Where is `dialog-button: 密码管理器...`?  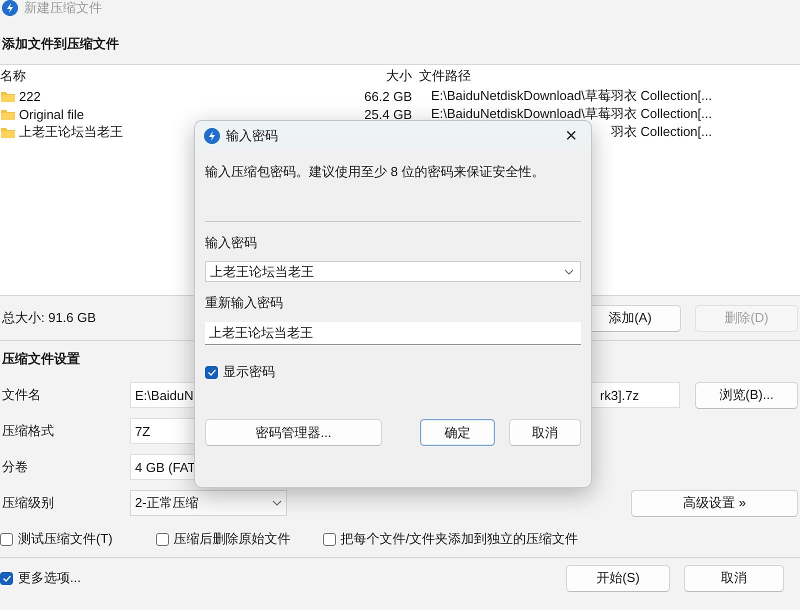 dialog-button: 密码管理器... is located at coordinates (293, 432).